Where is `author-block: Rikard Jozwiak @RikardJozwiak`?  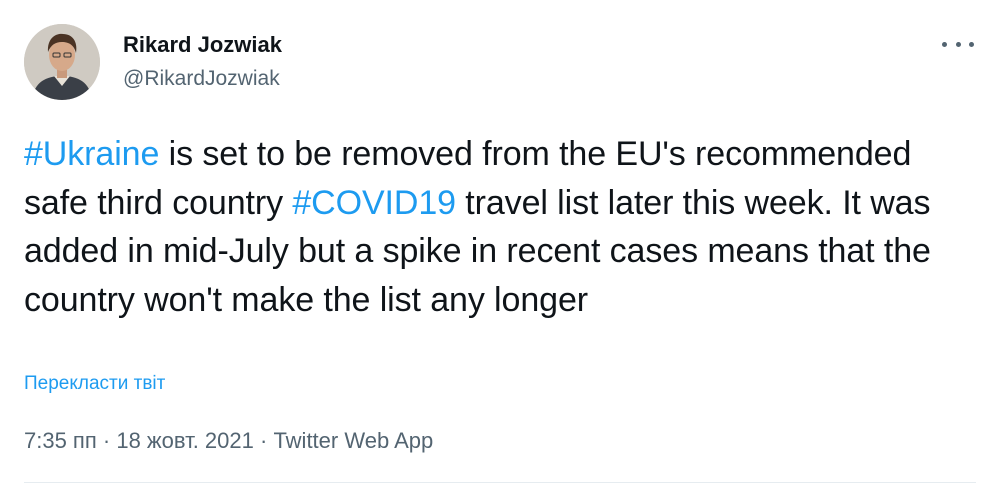
author-block: Rikard Jozwiak @RikardJozwiak is located at coordinates (202, 62).